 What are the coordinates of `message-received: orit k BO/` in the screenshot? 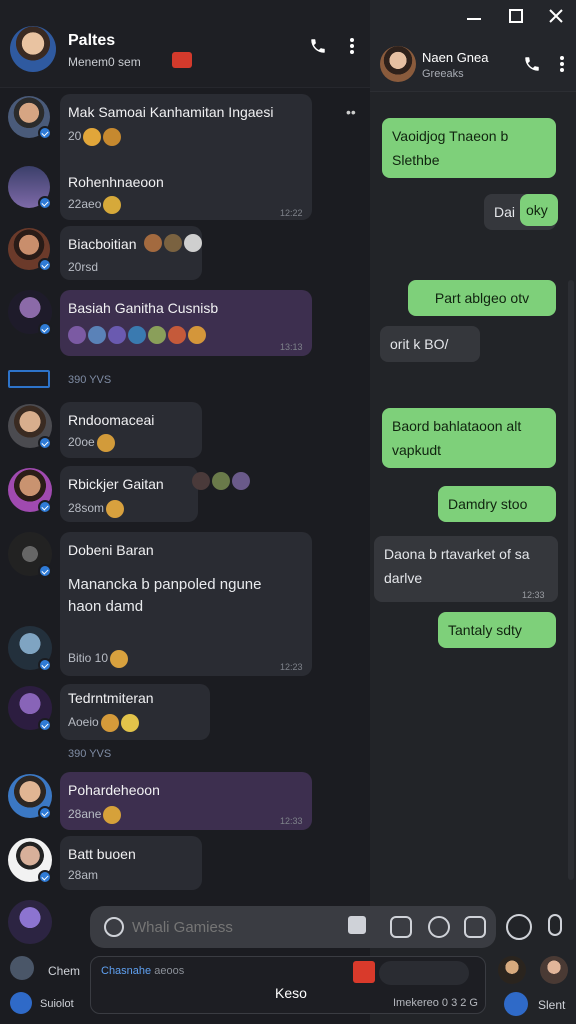 It's located at (430, 344).